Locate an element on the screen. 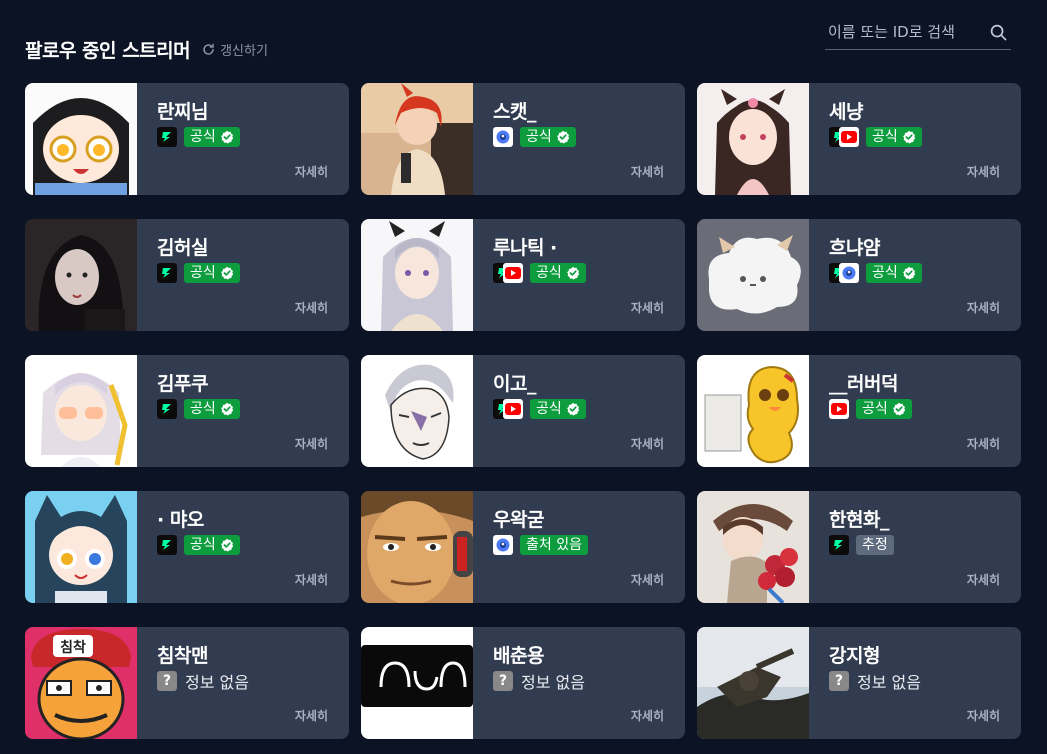  streamer-card: 란찌님 공식 자세히 is located at coordinates (187, 139).